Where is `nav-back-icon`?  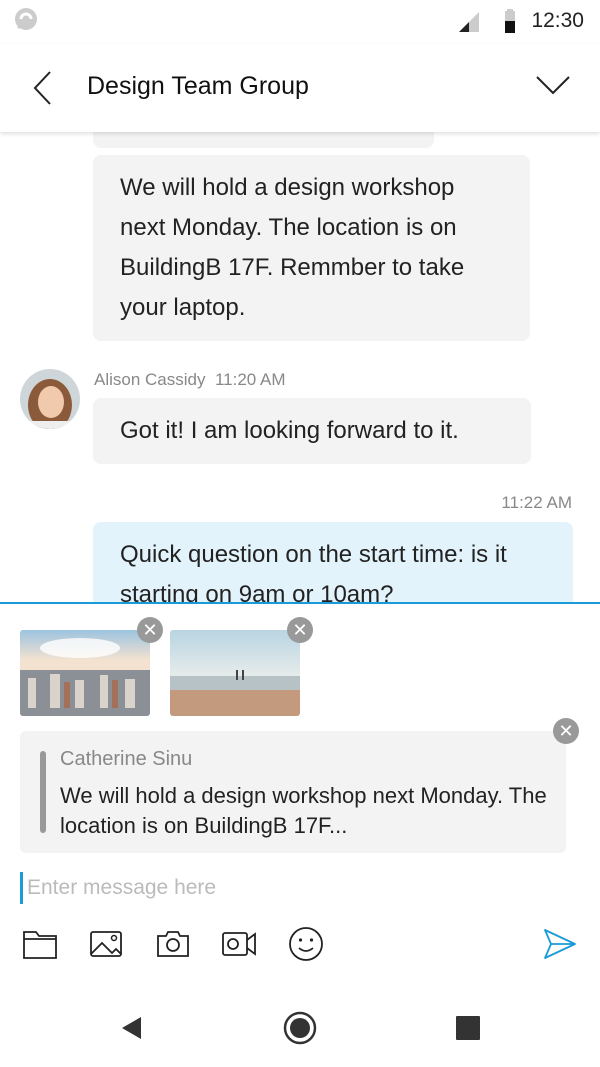
nav-back-icon is located at coordinates (131, 1028).